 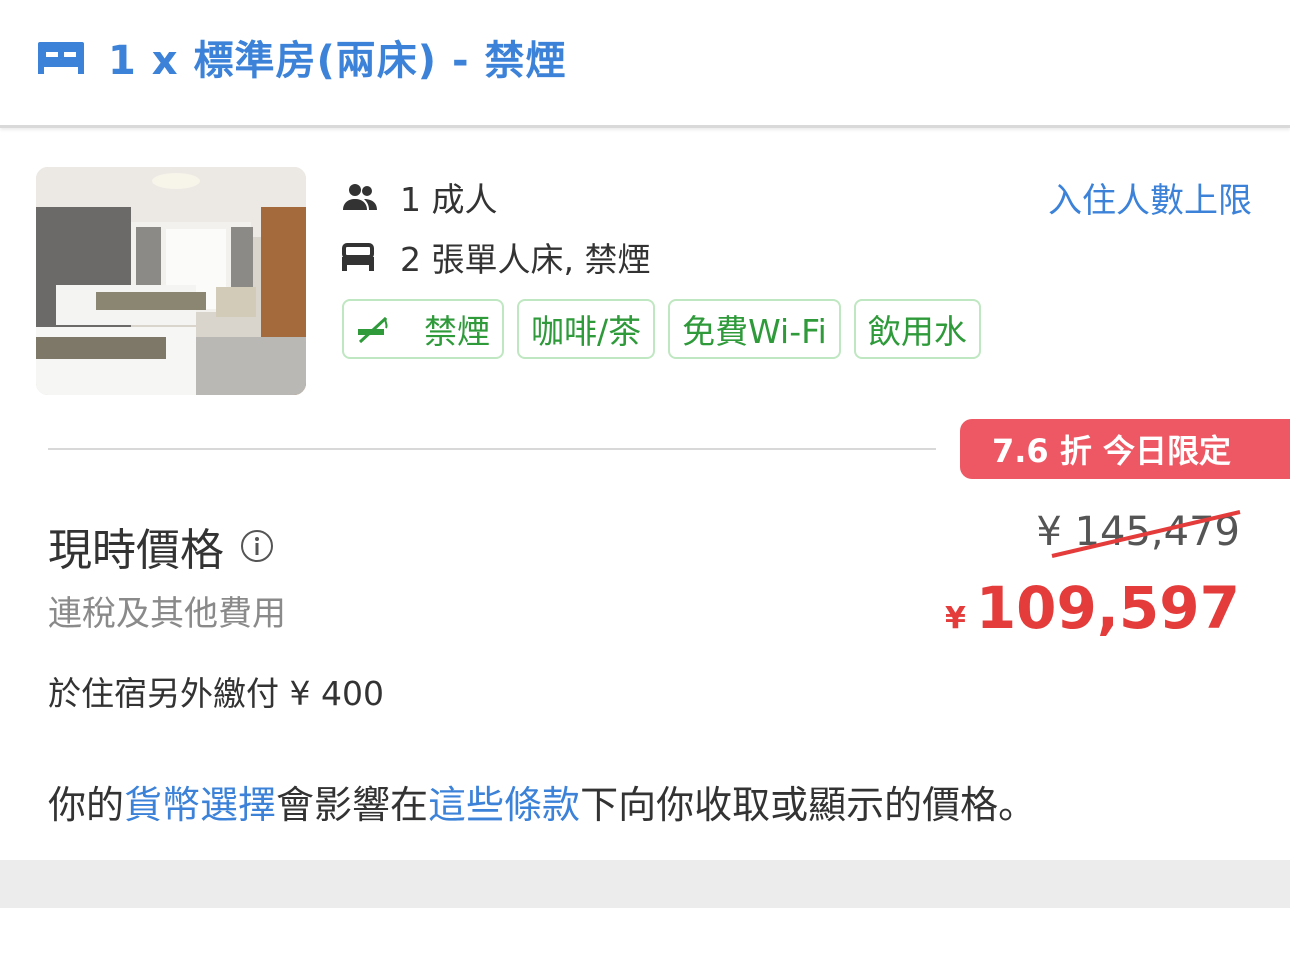 I want to click on disclaimer-text: 會影響在, so click(x=352, y=805).